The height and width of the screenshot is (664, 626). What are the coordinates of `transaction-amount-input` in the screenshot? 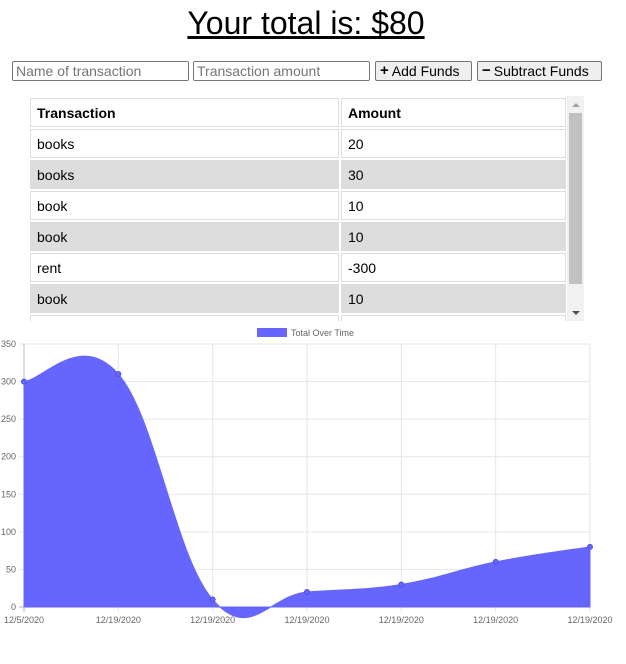 It's located at (281, 71).